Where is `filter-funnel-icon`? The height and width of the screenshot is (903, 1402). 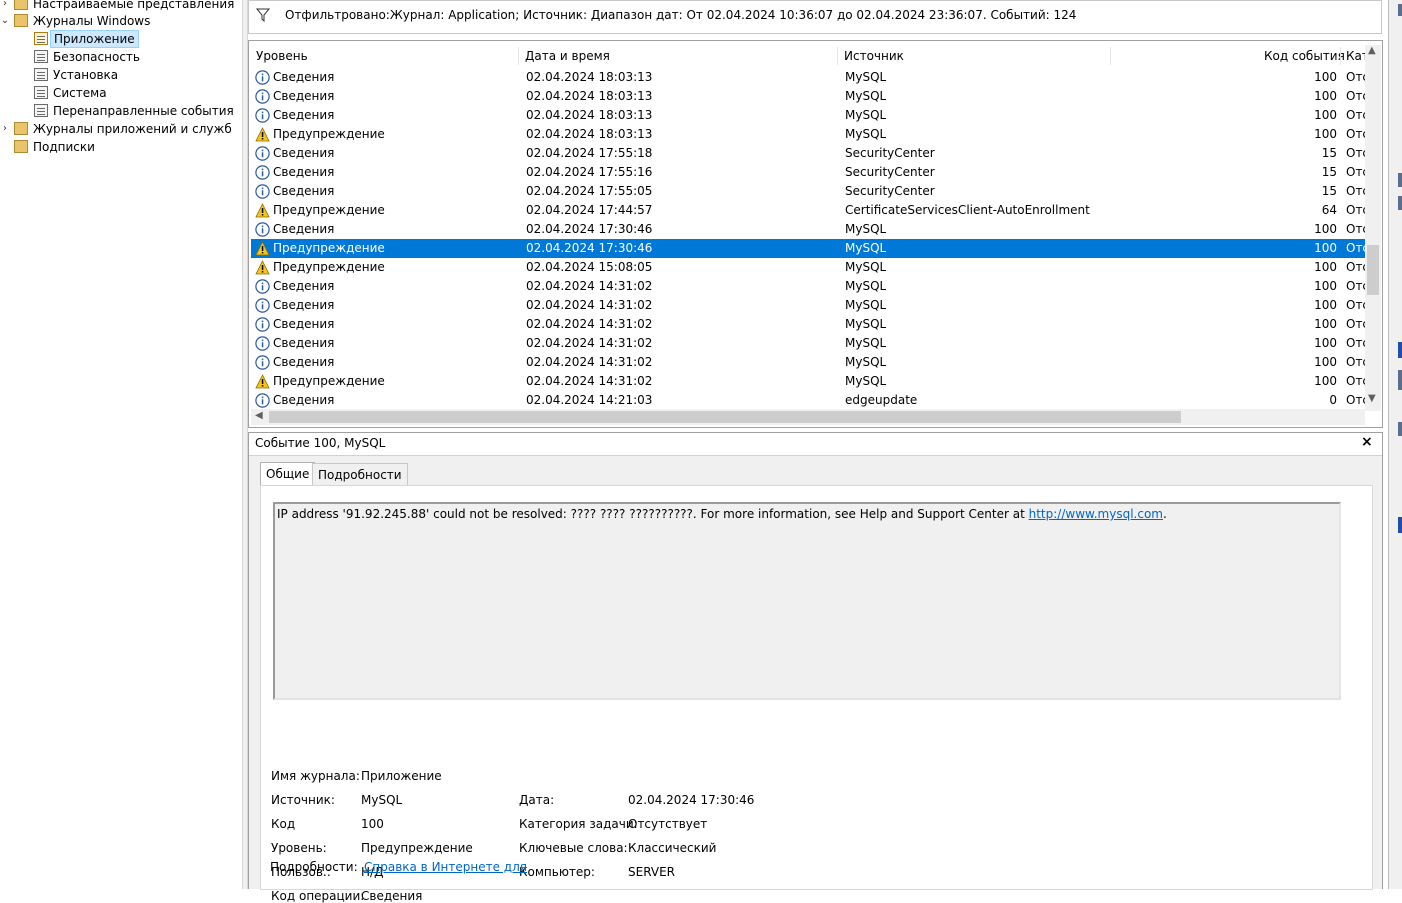
filter-funnel-icon is located at coordinates (263, 15).